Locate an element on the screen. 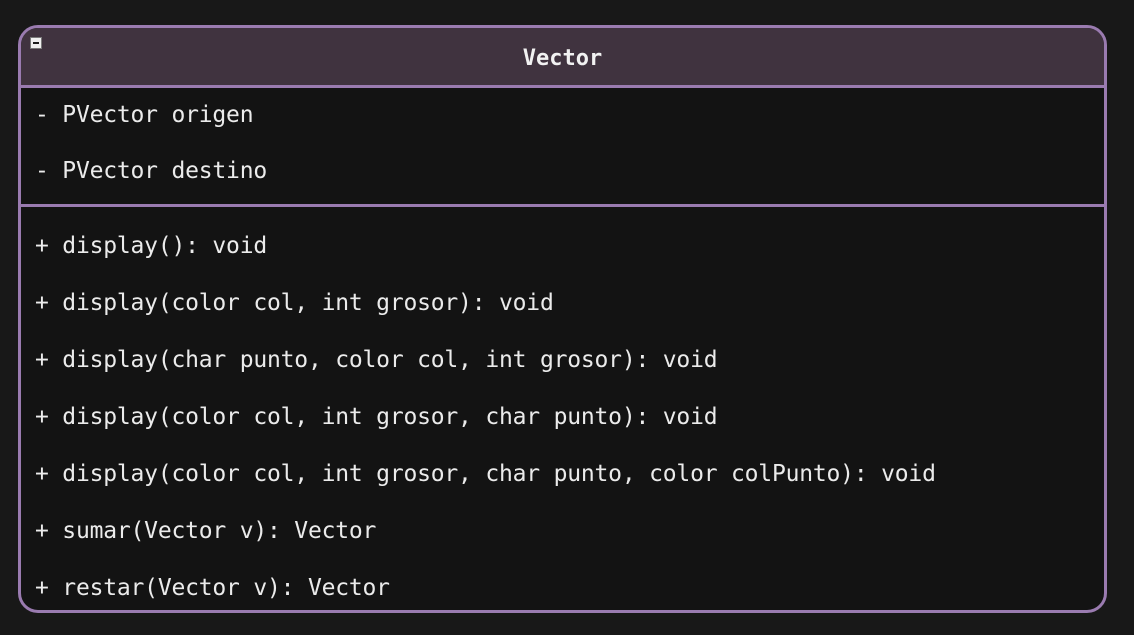  method-row: + display(): void is located at coordinates (151, 246).